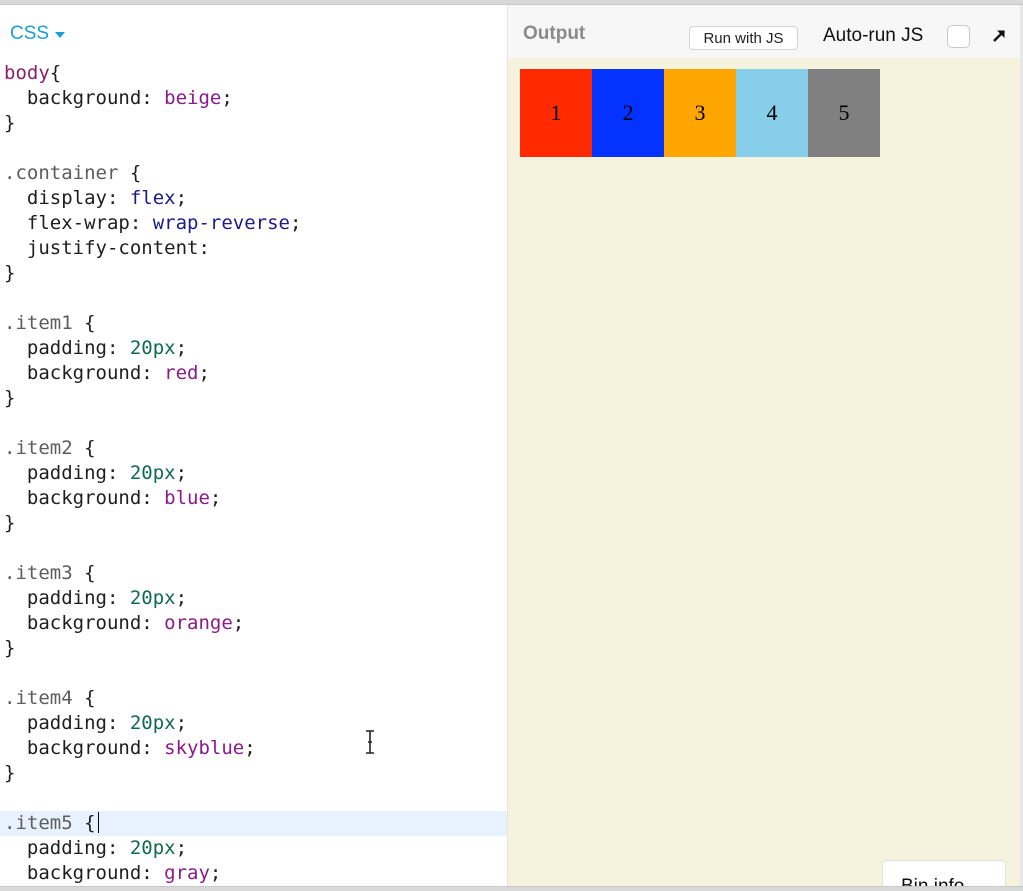 Image resolution: width=1023 pixels, height=891 pixels. I want to click on window-bottom-border, so click(511, 888).